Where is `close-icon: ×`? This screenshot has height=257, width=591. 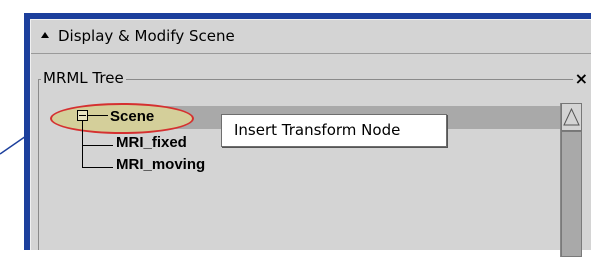
close-icon: × is located at coordinates (581, 79).